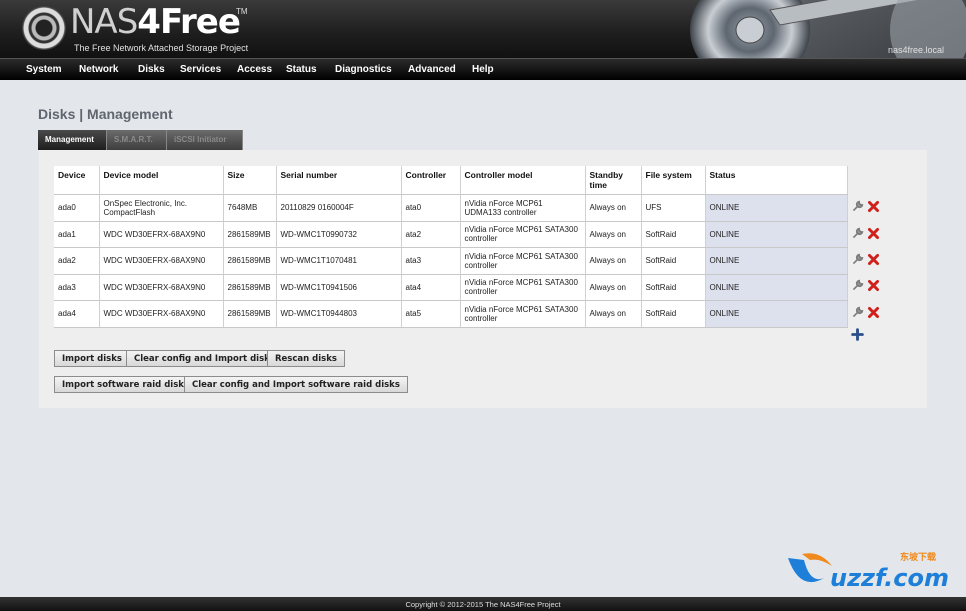  Describe the element at coordinates (77, 180) in the screenshot. I see `col-device: Device` at that location.